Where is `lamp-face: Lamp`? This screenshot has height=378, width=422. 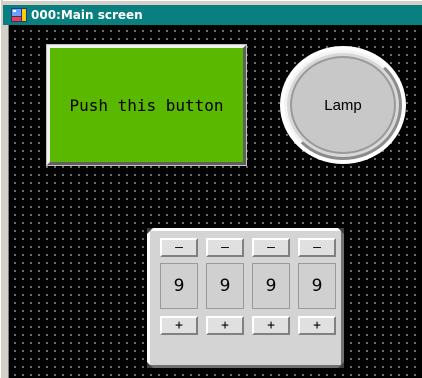
lamp-face: Lamp is located at coordinates (343, 105).